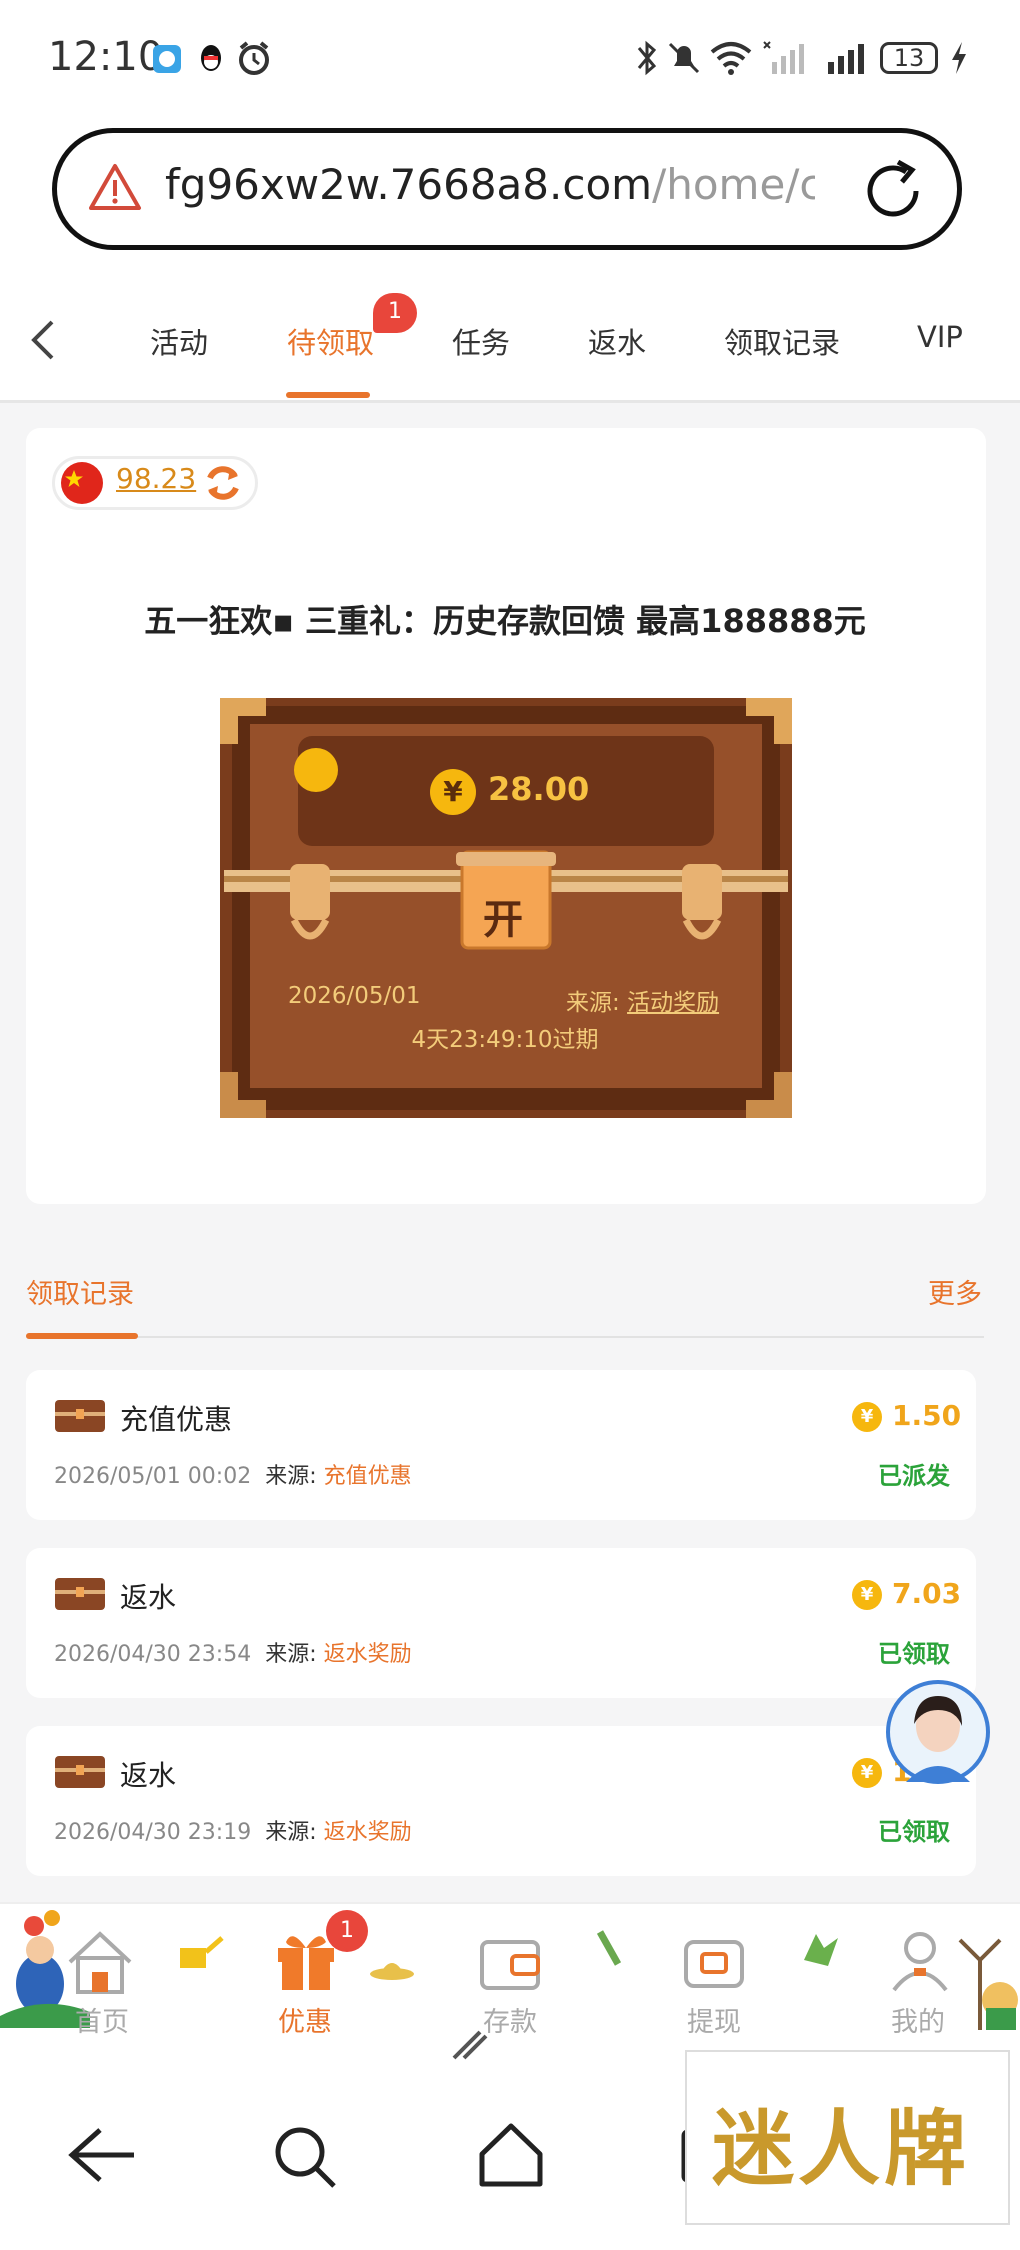 This screenshot has width=1020, height=2250. I want to click on records-more-link: 更多, so click(955, 1291).